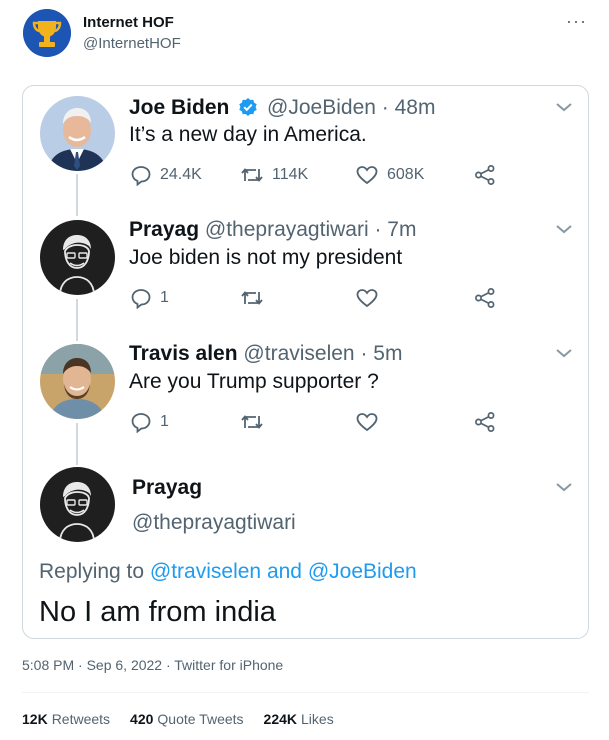  I want to click on display-name: Joe Biden, so click(179, 107).